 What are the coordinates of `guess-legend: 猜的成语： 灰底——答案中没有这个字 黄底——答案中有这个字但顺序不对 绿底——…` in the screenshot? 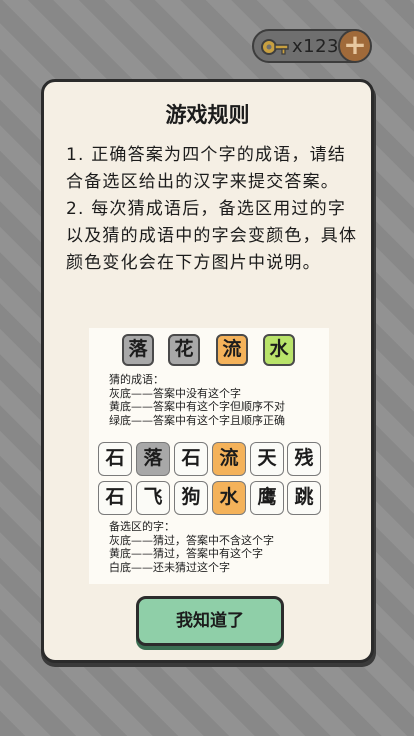 It's located at (197, 400).